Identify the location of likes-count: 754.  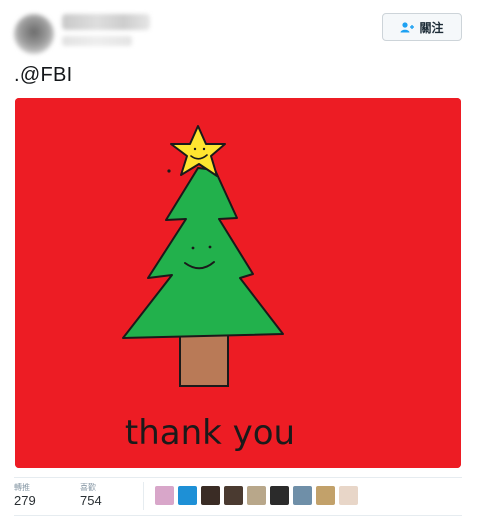
(91, 500).